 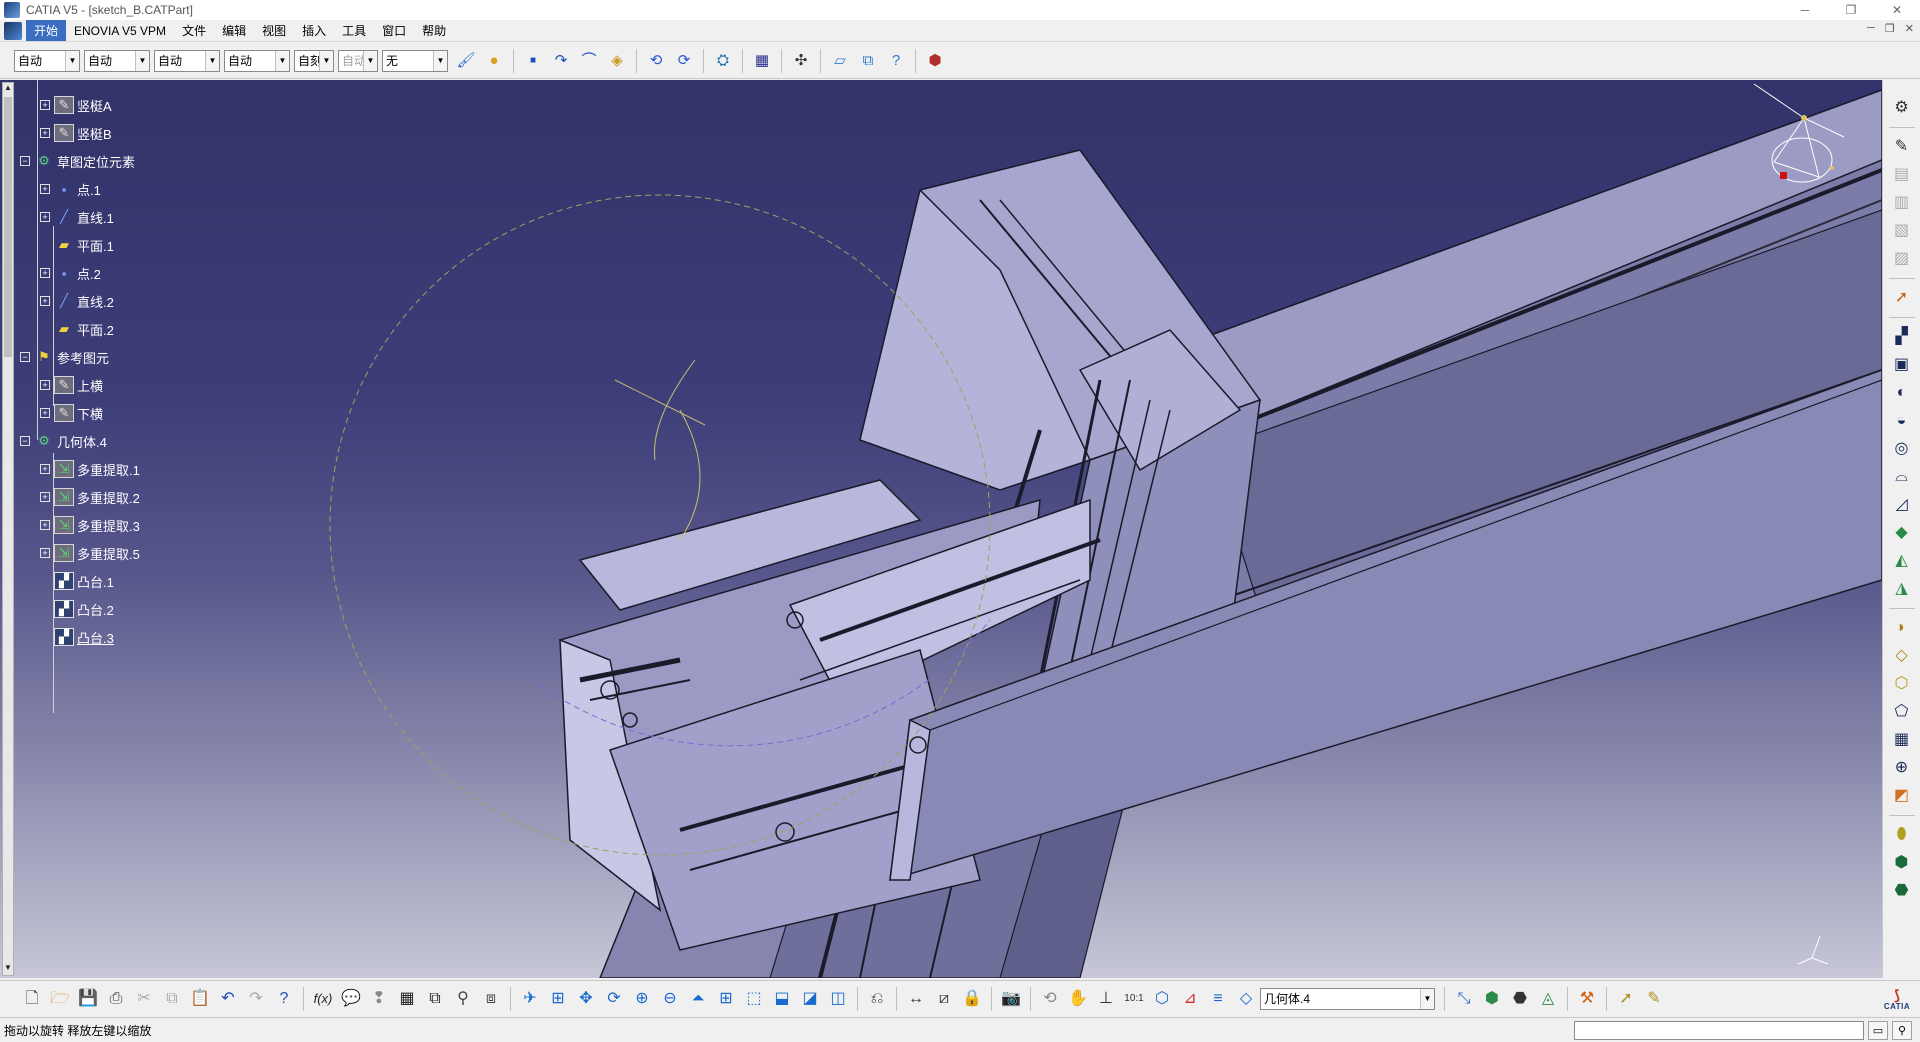 I want to click on axis-icon: ⊥, so click(x=1106, y=999).